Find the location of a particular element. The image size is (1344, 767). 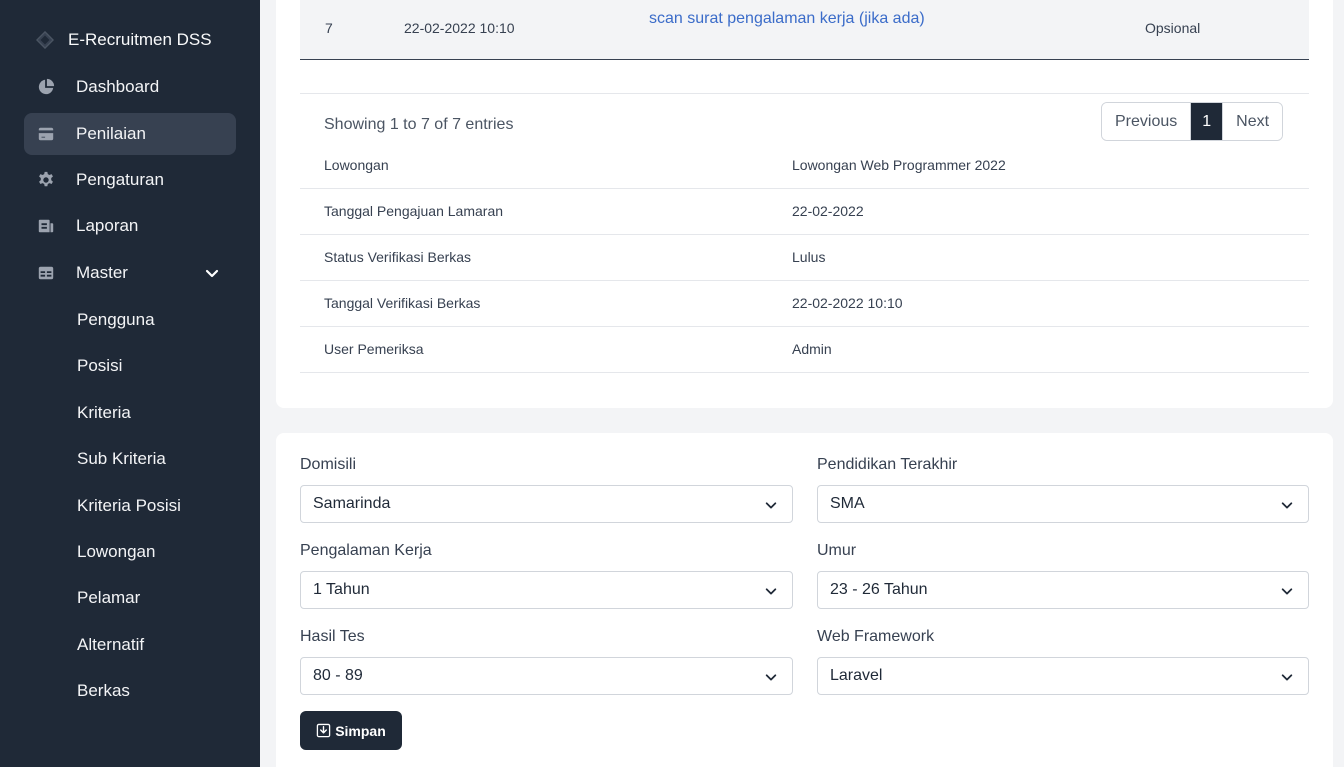

divider is located at coordinates (804, 93).